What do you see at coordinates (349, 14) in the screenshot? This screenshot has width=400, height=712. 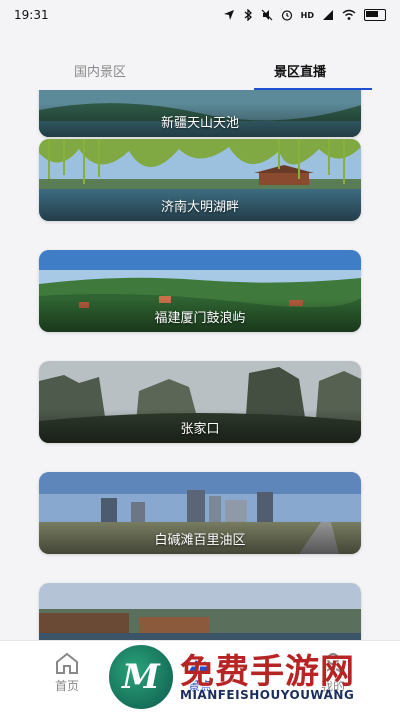 I see `wifi-icon` at bounding box center [349, 14].